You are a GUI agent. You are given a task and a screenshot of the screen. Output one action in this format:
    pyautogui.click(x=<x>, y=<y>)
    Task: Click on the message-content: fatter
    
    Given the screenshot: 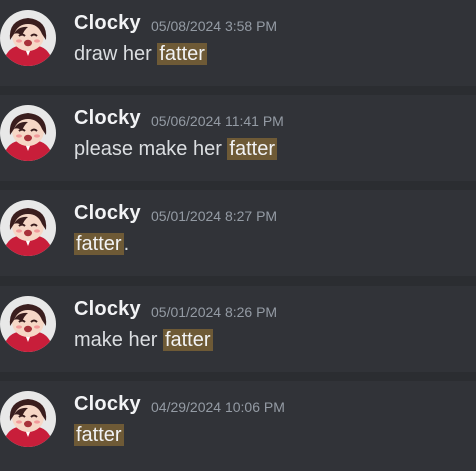 What is the action you would take?
    pyautogui.click(x=99, y=435)
    